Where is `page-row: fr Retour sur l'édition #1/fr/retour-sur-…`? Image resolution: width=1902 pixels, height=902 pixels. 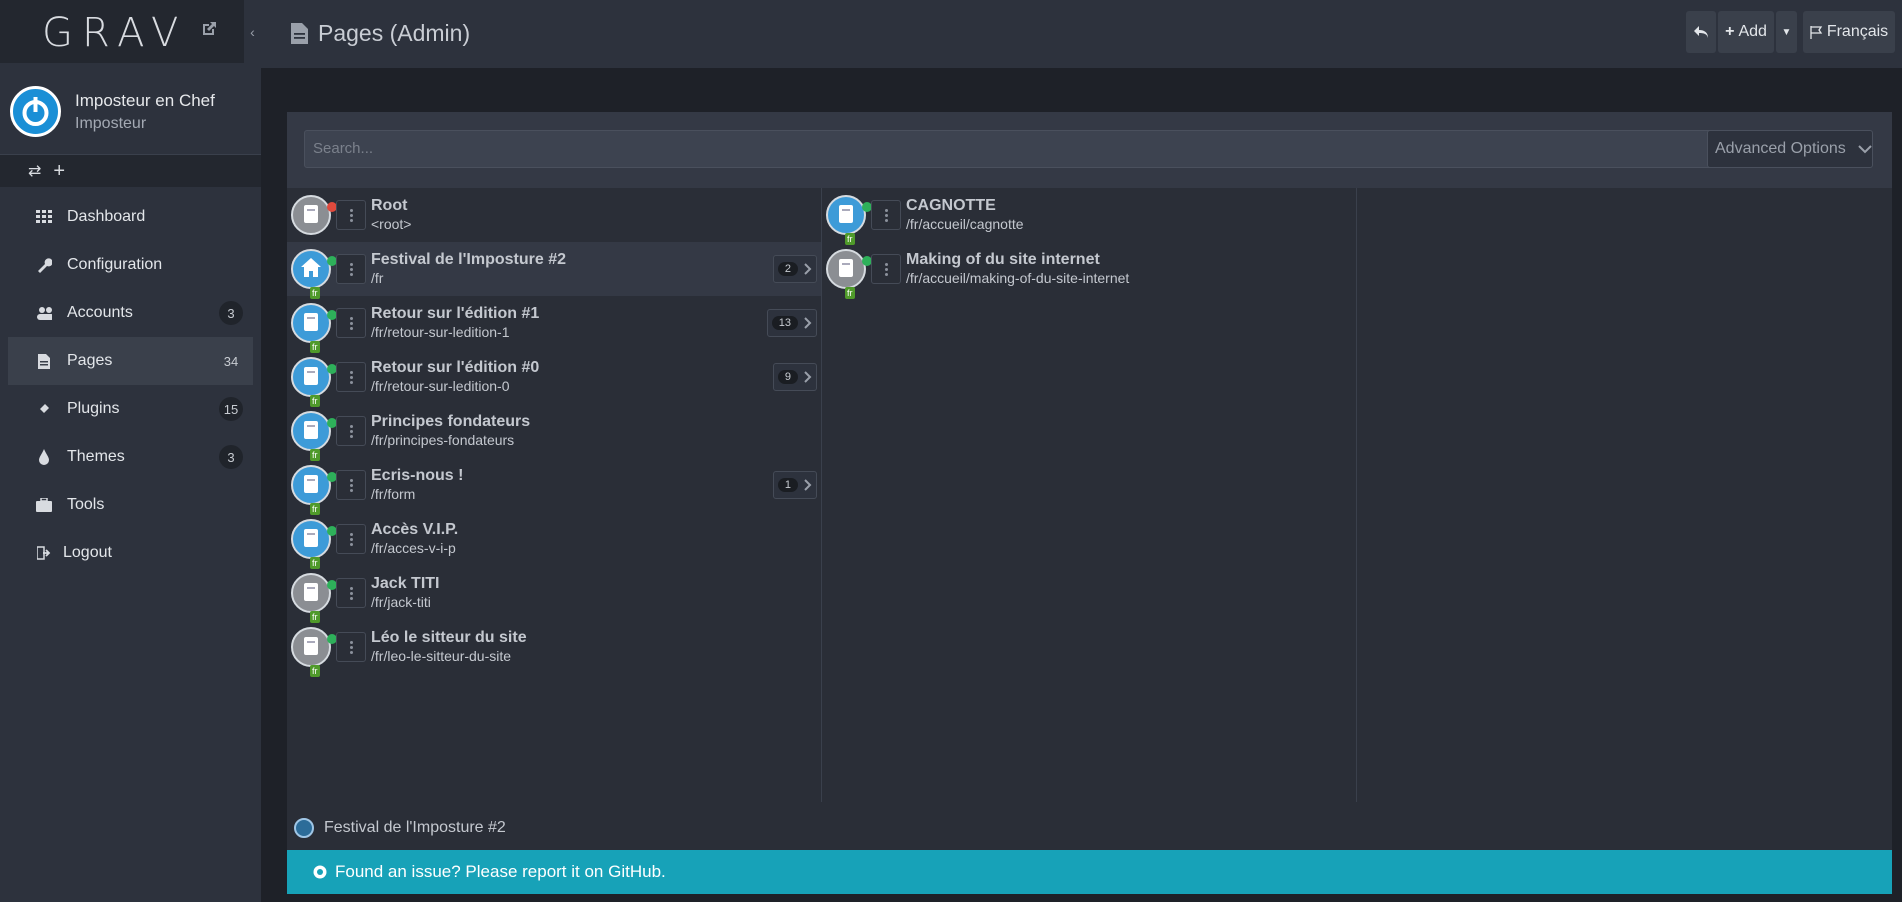
page-row: fr Retour sur l'édition #1/fr/retour-sur-… is located at coordinates (554, 324).